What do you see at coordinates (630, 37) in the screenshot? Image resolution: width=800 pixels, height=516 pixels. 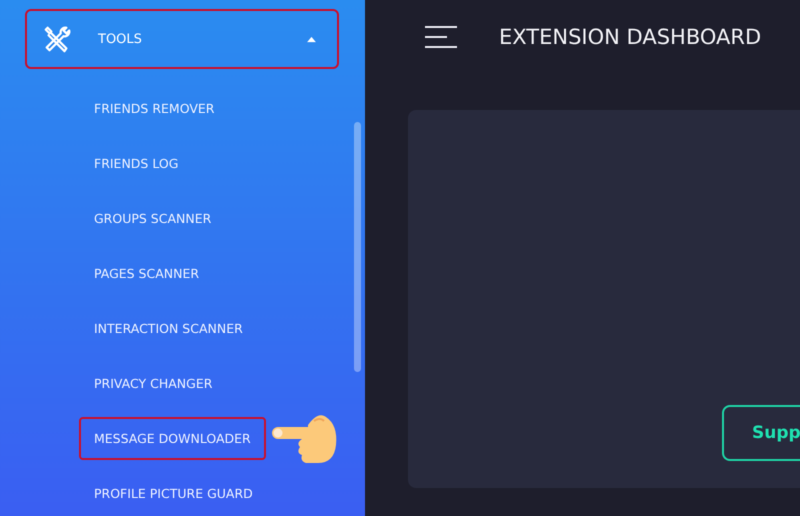 I see `page-title: EXTENSION DASHBOARD` at bounding box center [630, 37].